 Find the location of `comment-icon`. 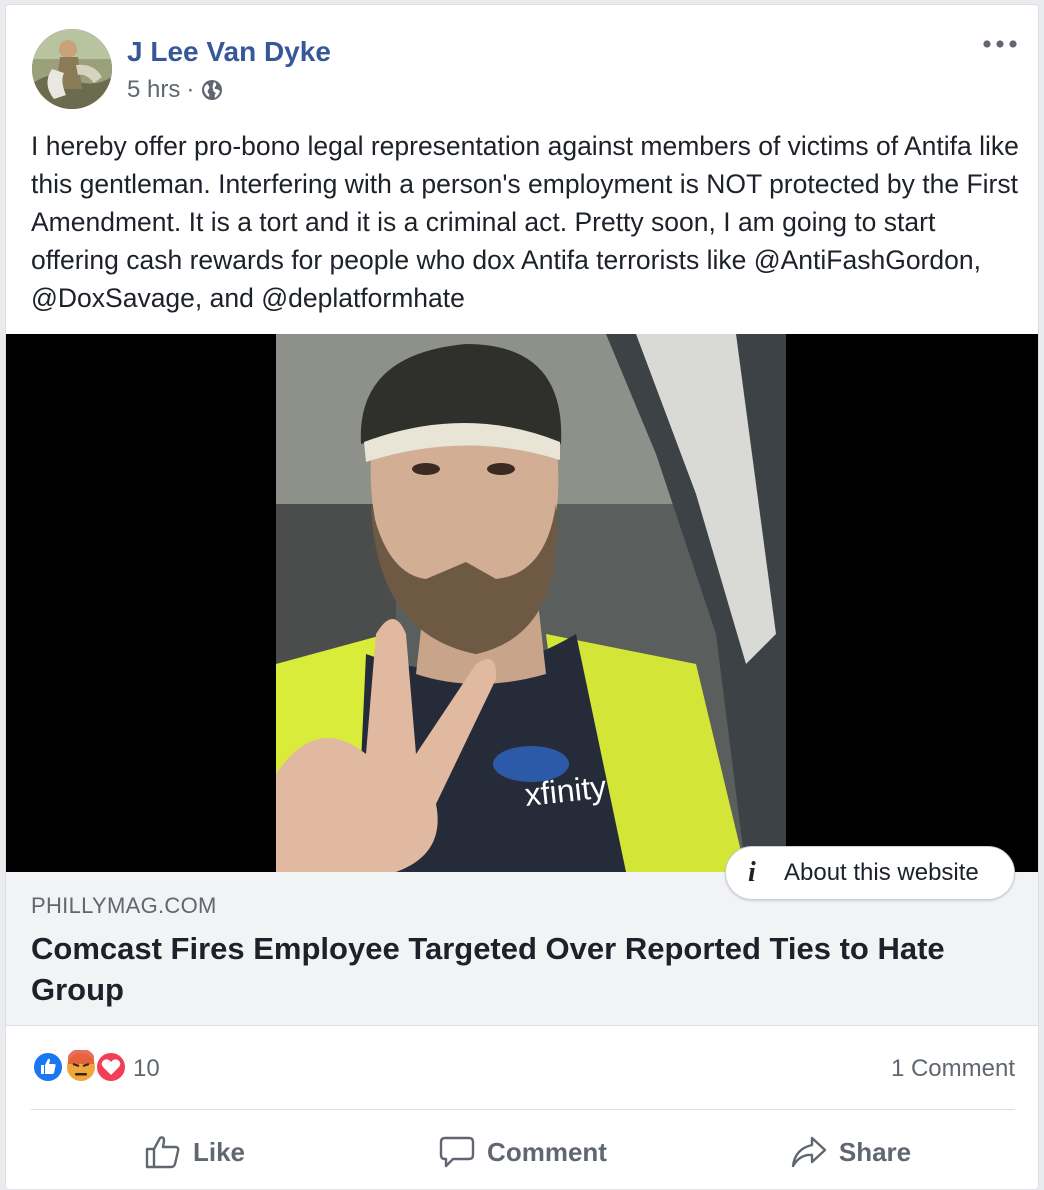

comment-icon is located at coordinates (457, 1152).